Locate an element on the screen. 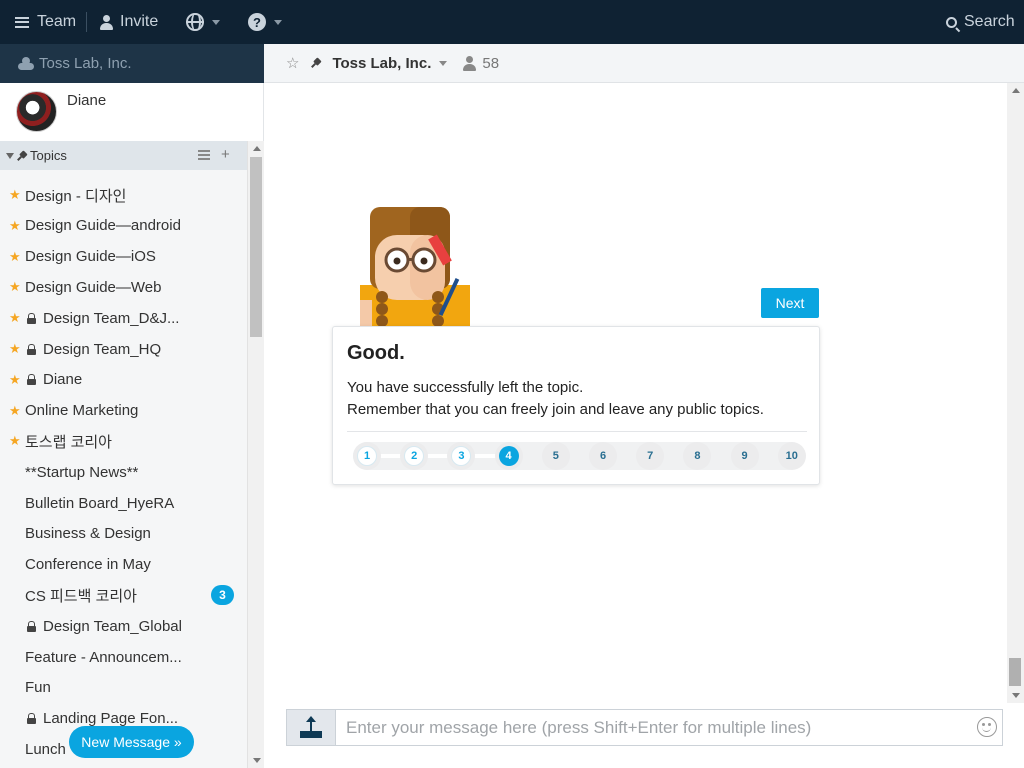  sidebar-topic-item: Business & Design is located at coordinates (123, 534).